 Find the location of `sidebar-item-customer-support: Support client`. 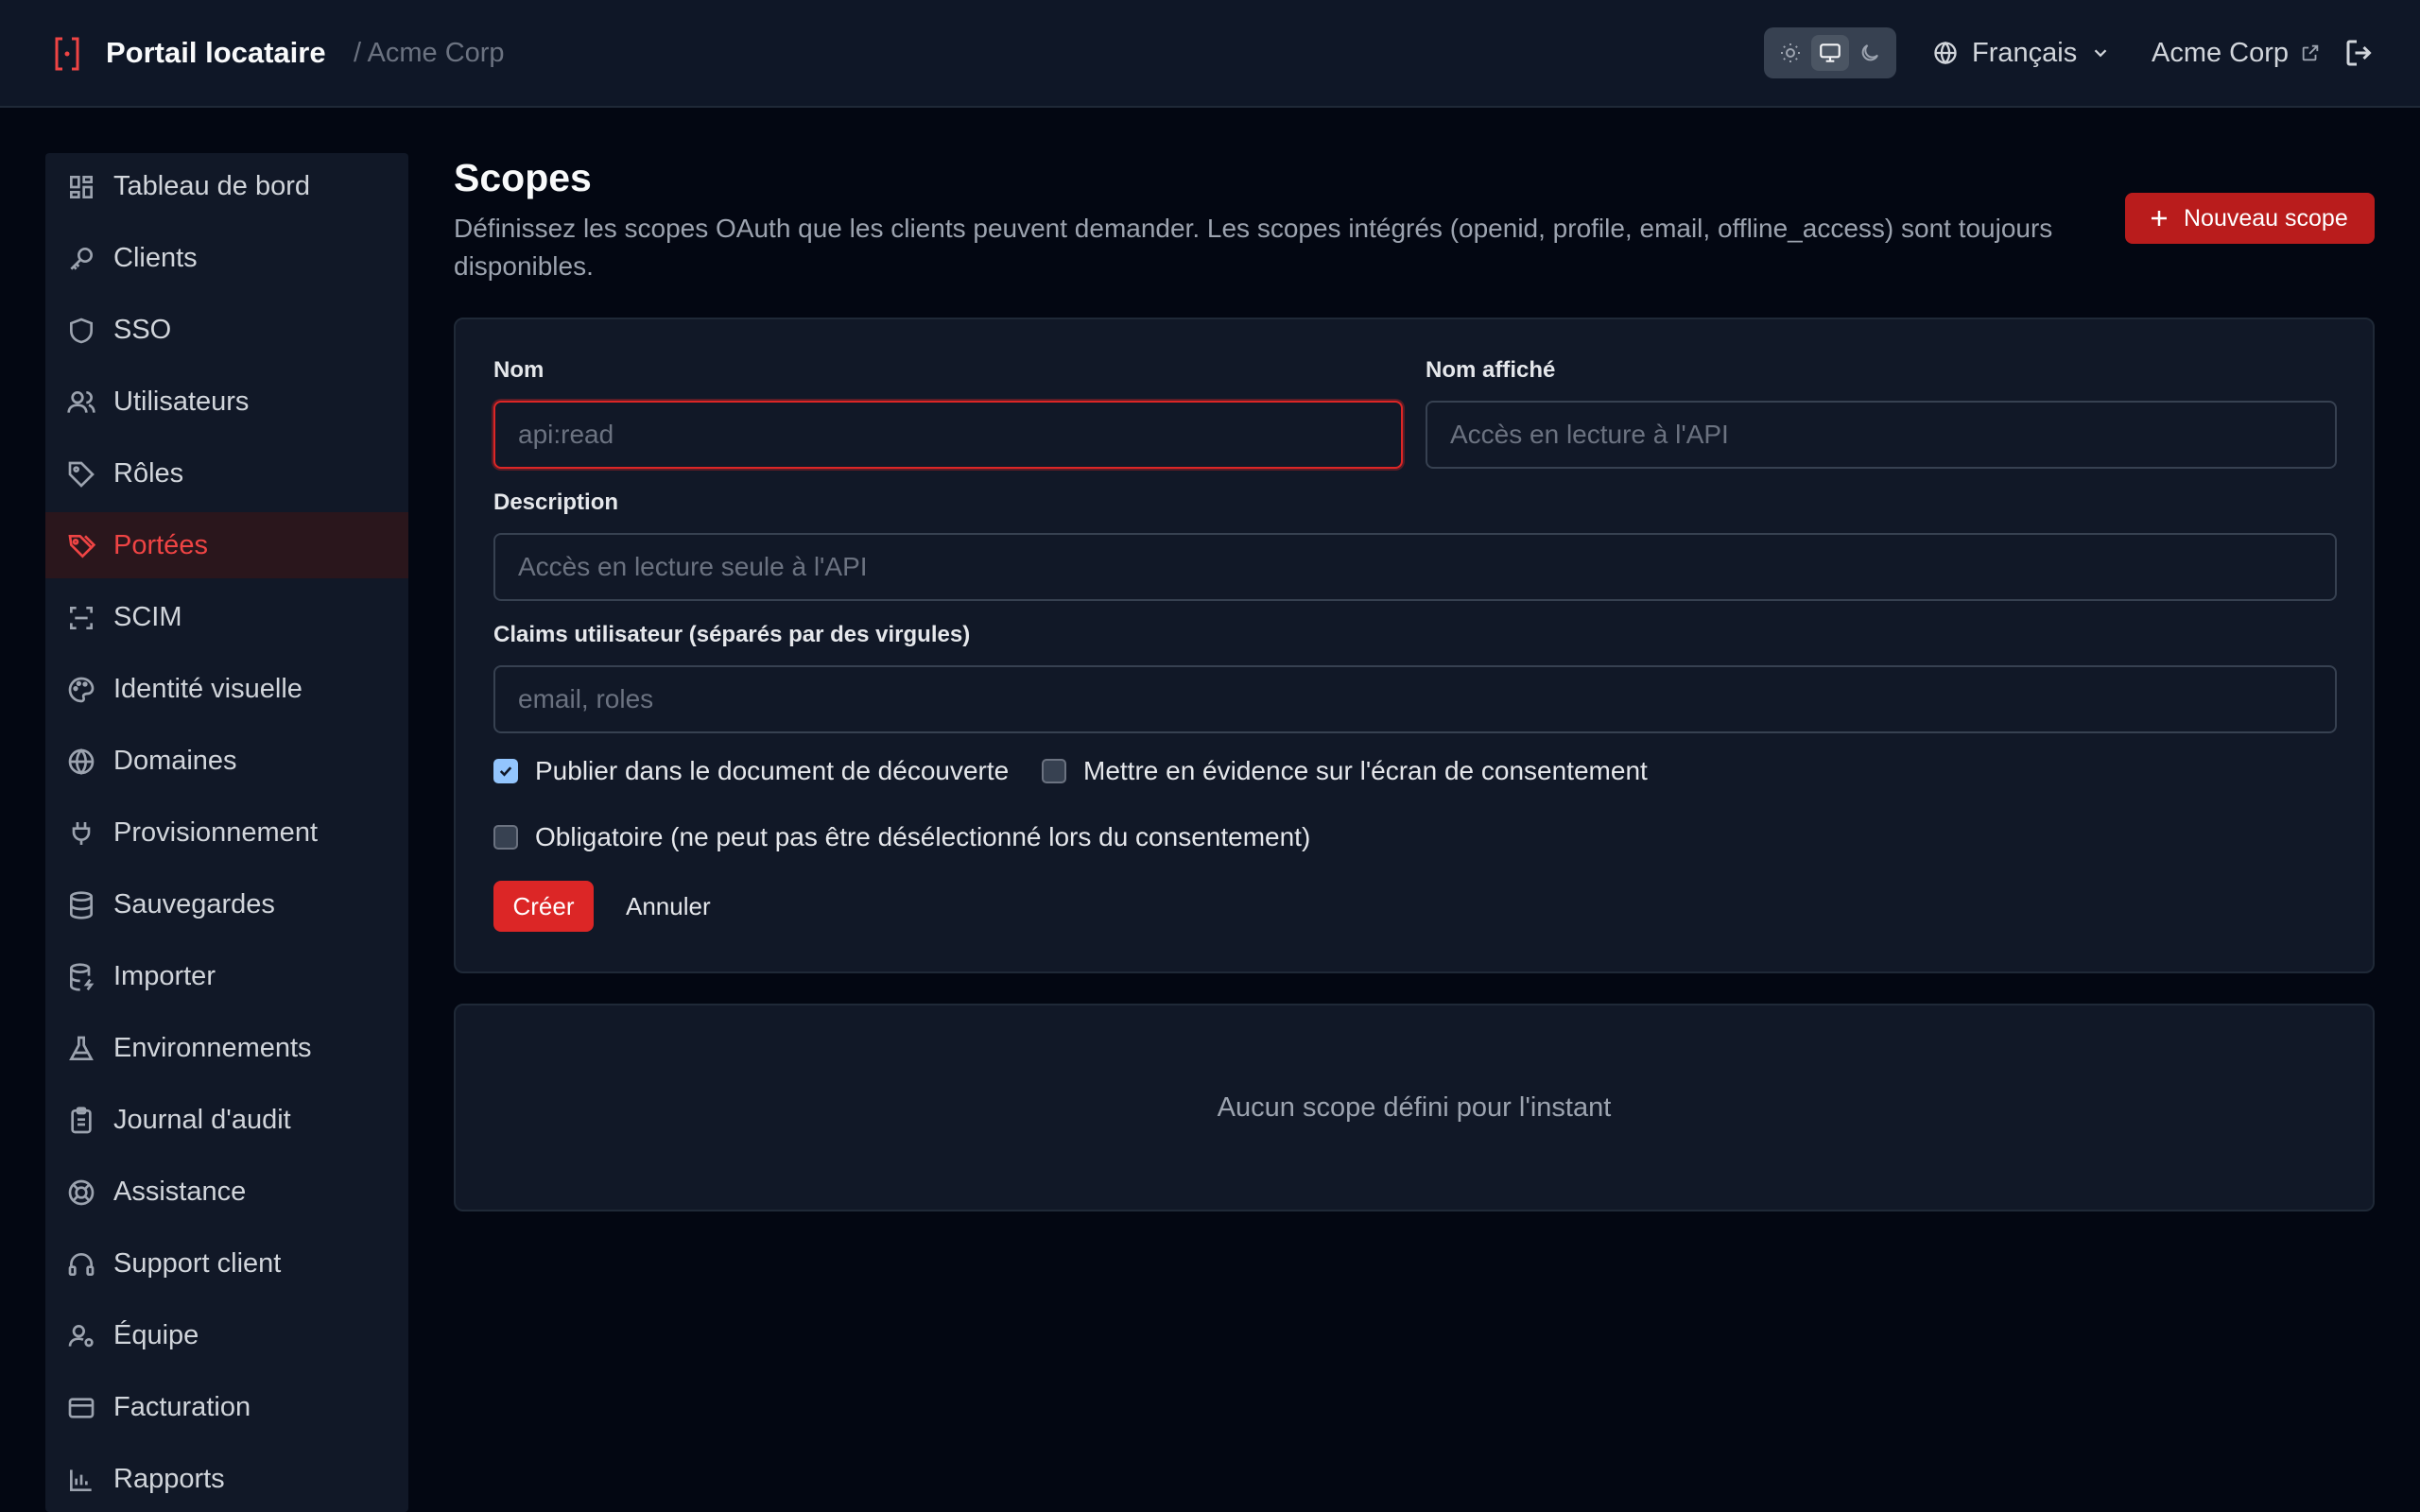

sidebar-item-customer-support: Support client is located at coordinates (226, 1263).